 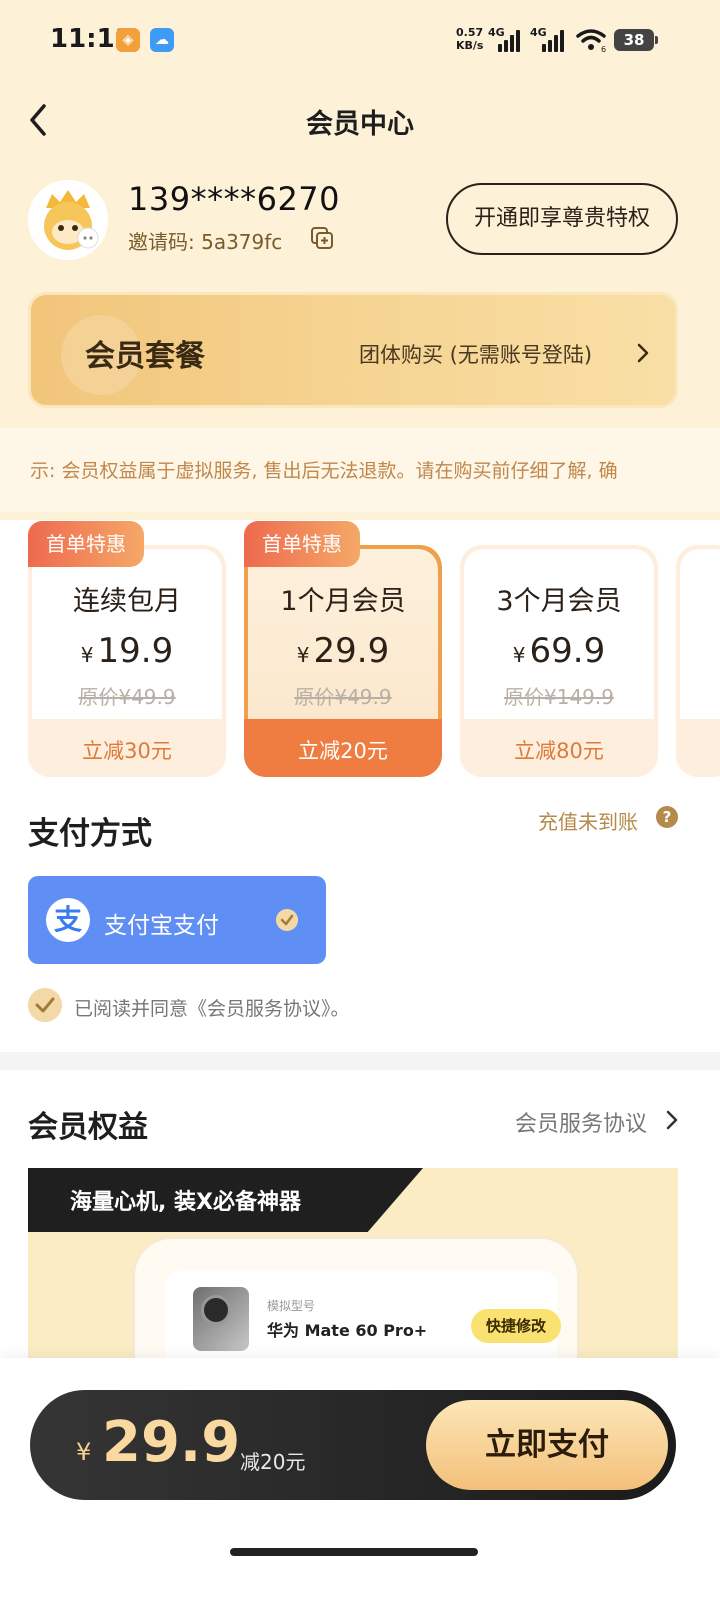 What do you see at coordinates (636, 40) in the screenshot?
I see `battery-indicator: 38` at bounding box center [636, 40].